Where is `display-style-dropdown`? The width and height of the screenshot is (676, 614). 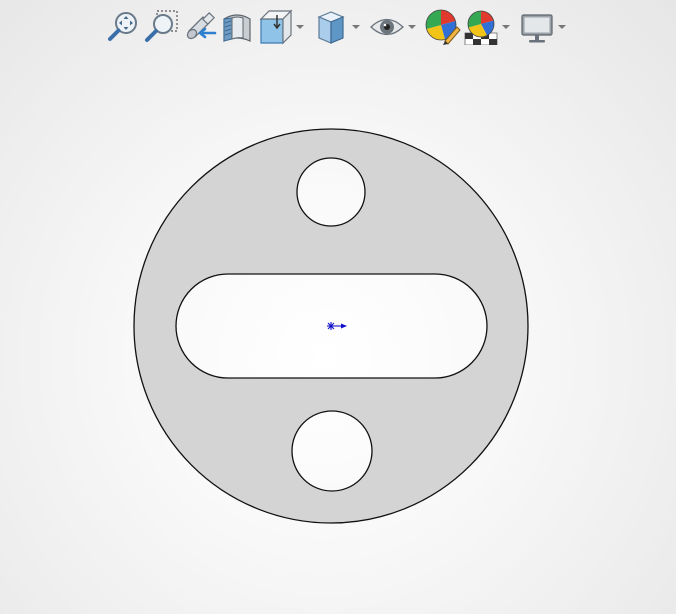 display-style-dropdown is located at coordinates (356, 27).